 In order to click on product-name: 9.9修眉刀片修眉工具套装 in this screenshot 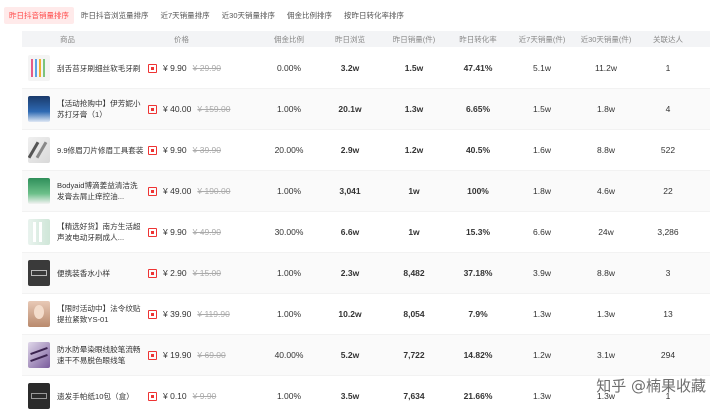, I will do `click(100, 150)`.